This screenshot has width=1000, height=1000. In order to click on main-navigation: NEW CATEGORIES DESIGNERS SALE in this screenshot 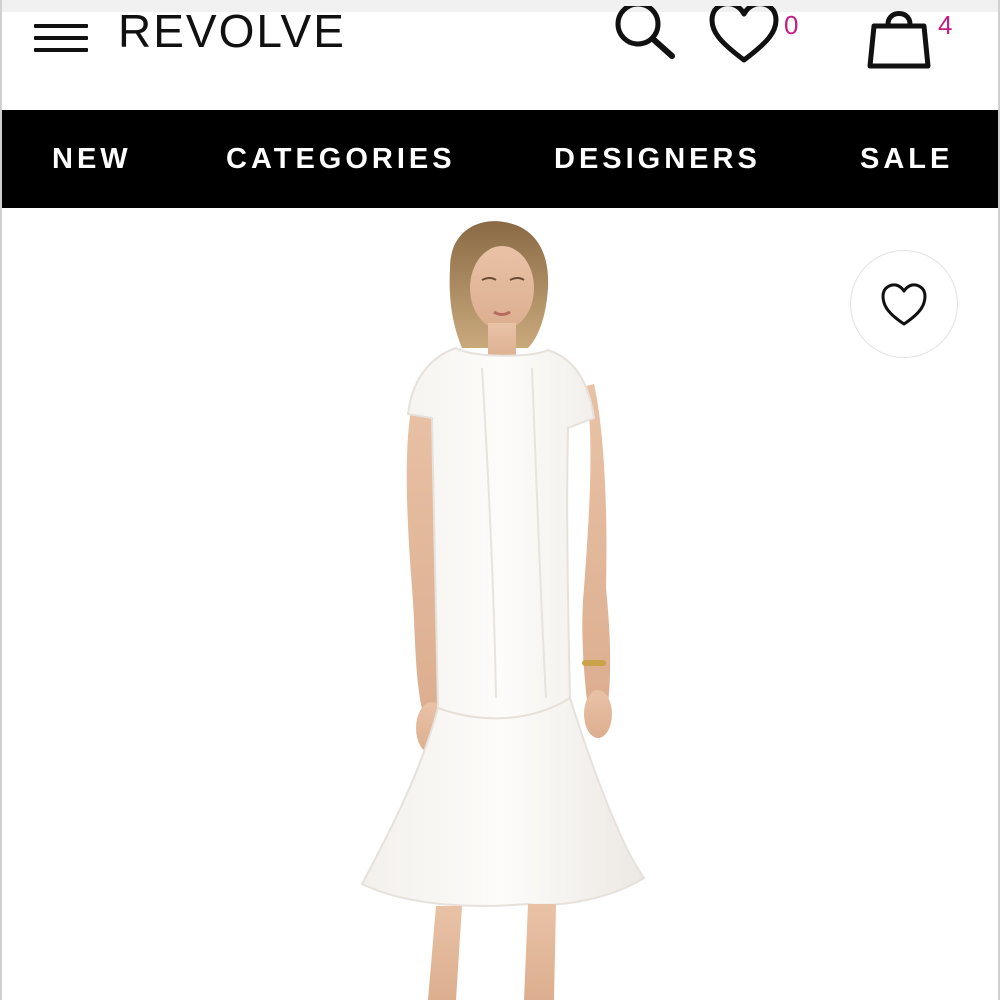, I will do `click(500, 159)`.